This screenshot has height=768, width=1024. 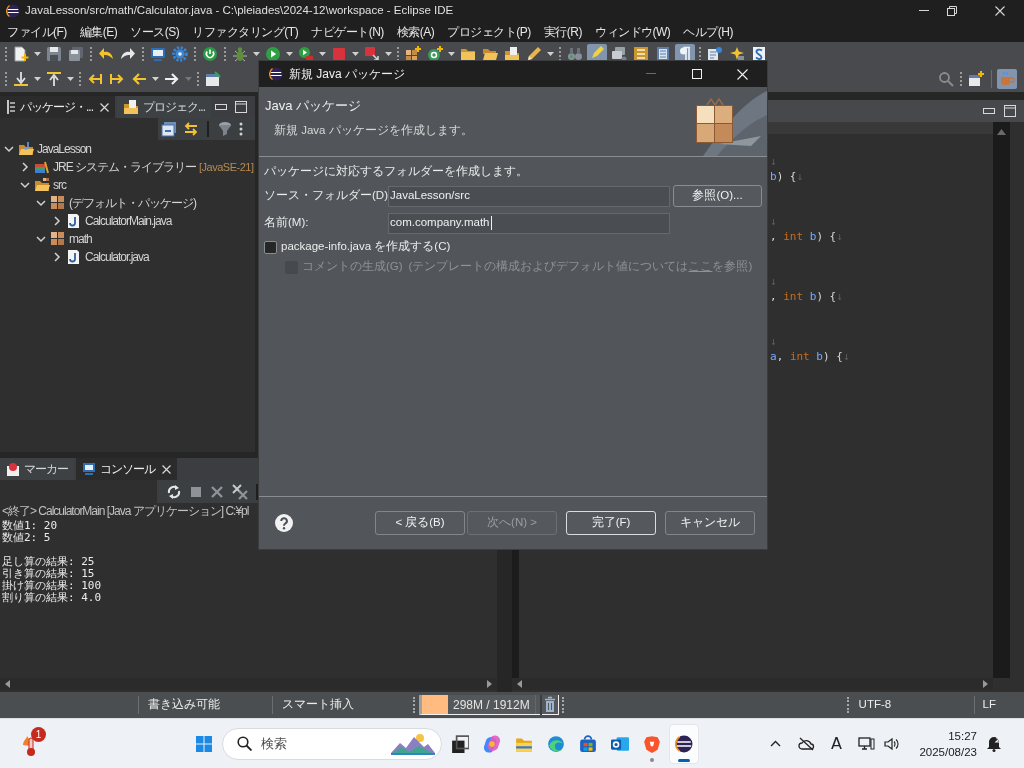 What do you see at coordinates (117, 257) in the screenshot?
I see `tree-item-label: Calculator.java` at bounding box center [117, 257].